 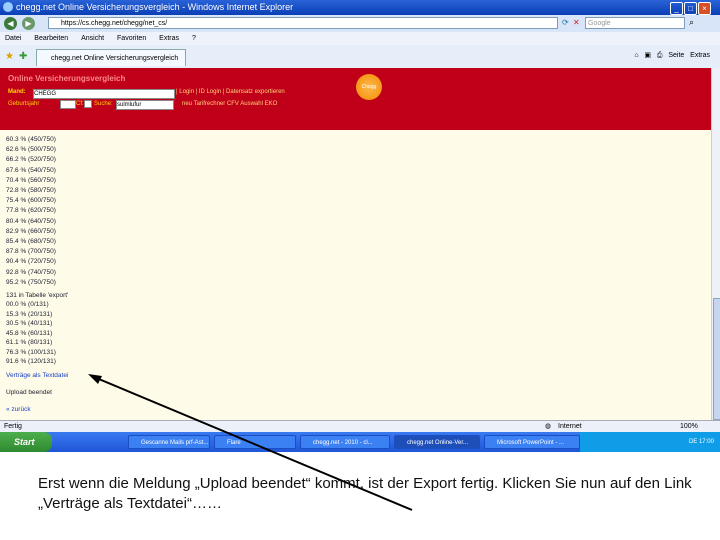 I want to click on arrow-head, so click(x=95, y=379).